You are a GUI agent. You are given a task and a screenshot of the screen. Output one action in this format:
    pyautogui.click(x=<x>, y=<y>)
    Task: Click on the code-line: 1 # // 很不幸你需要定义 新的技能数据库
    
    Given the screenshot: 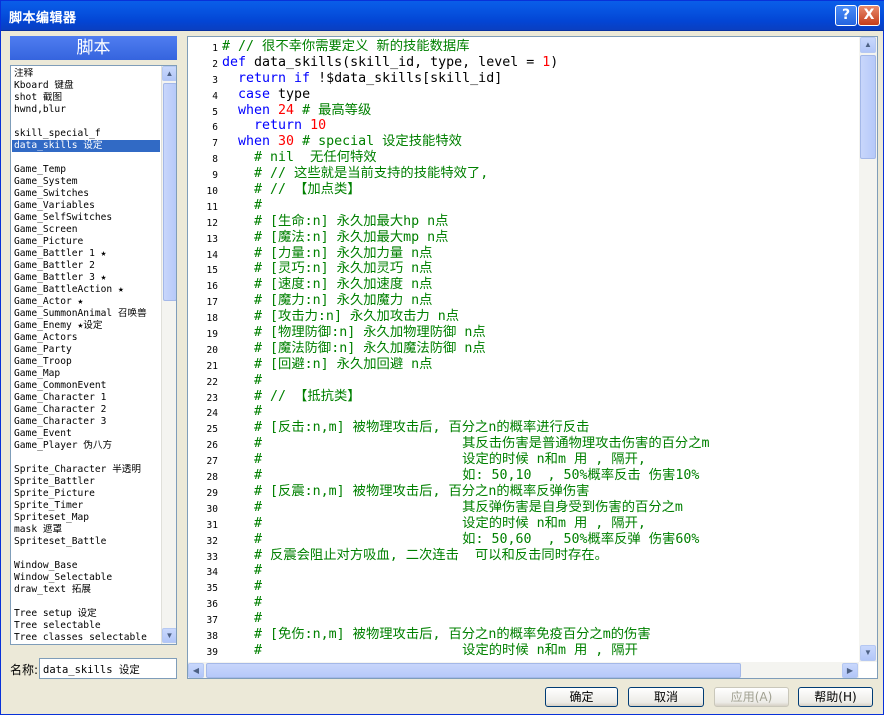 What is the action you would take?
    pyautogui.click(x=523, y=47)
    